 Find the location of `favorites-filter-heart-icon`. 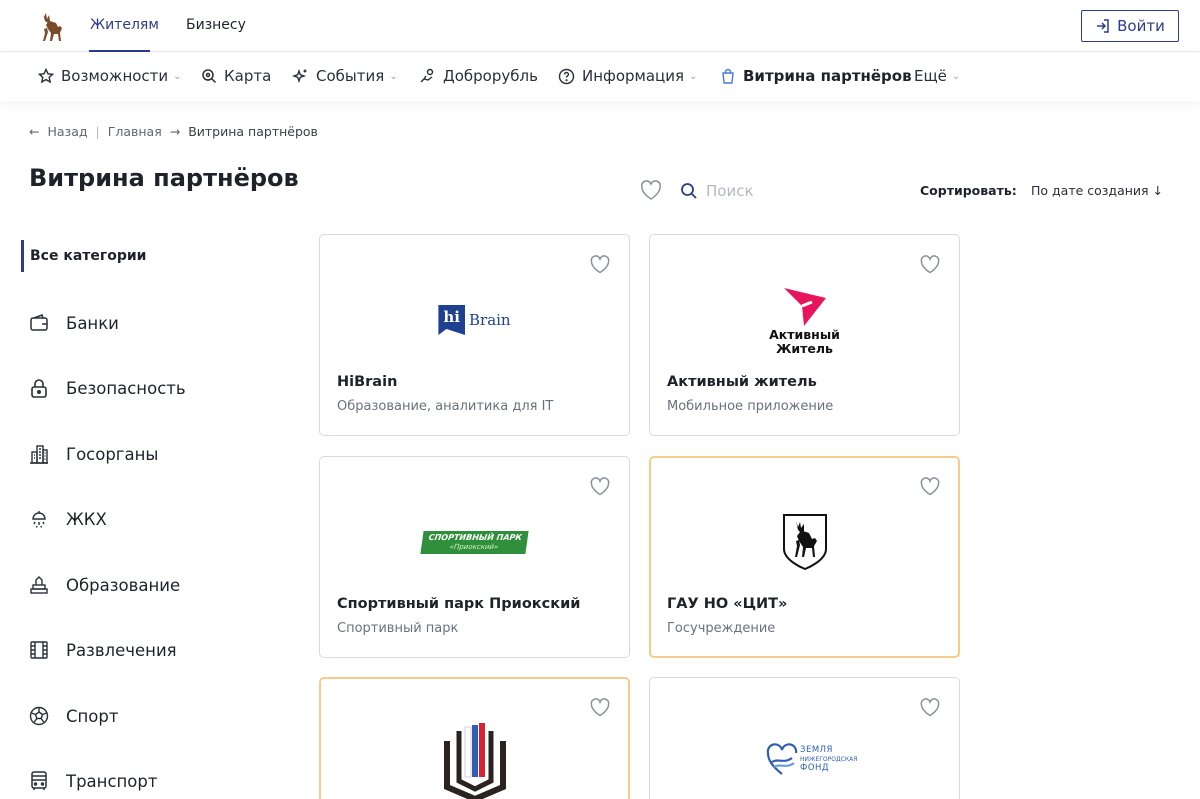

favorites-filter-heart-icon is located at coordinates (651, 190).